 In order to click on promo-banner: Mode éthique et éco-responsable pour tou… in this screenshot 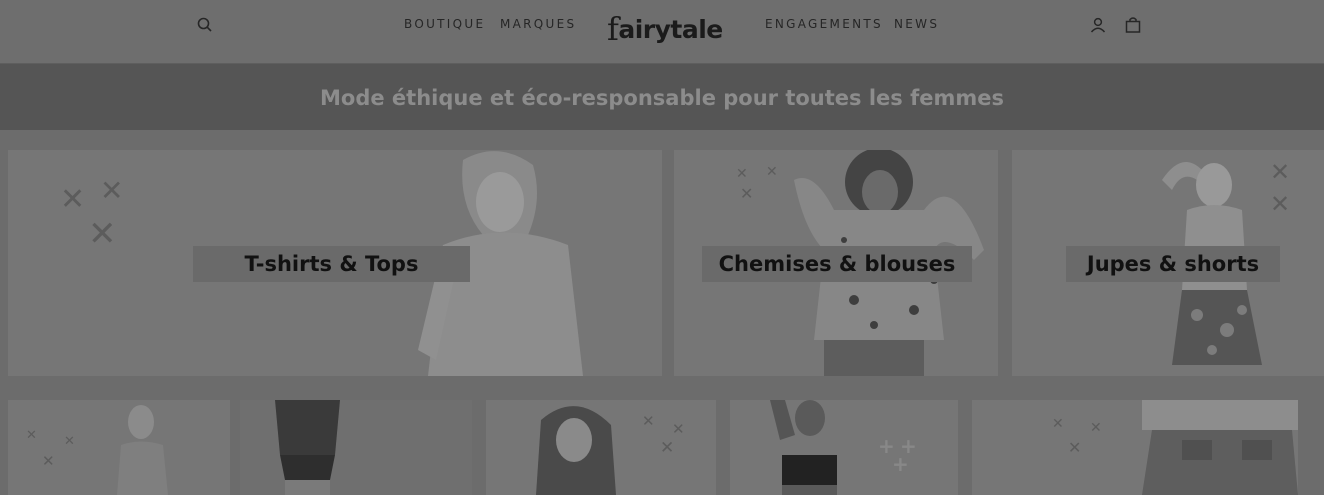, I will do `click(662, 97)`.